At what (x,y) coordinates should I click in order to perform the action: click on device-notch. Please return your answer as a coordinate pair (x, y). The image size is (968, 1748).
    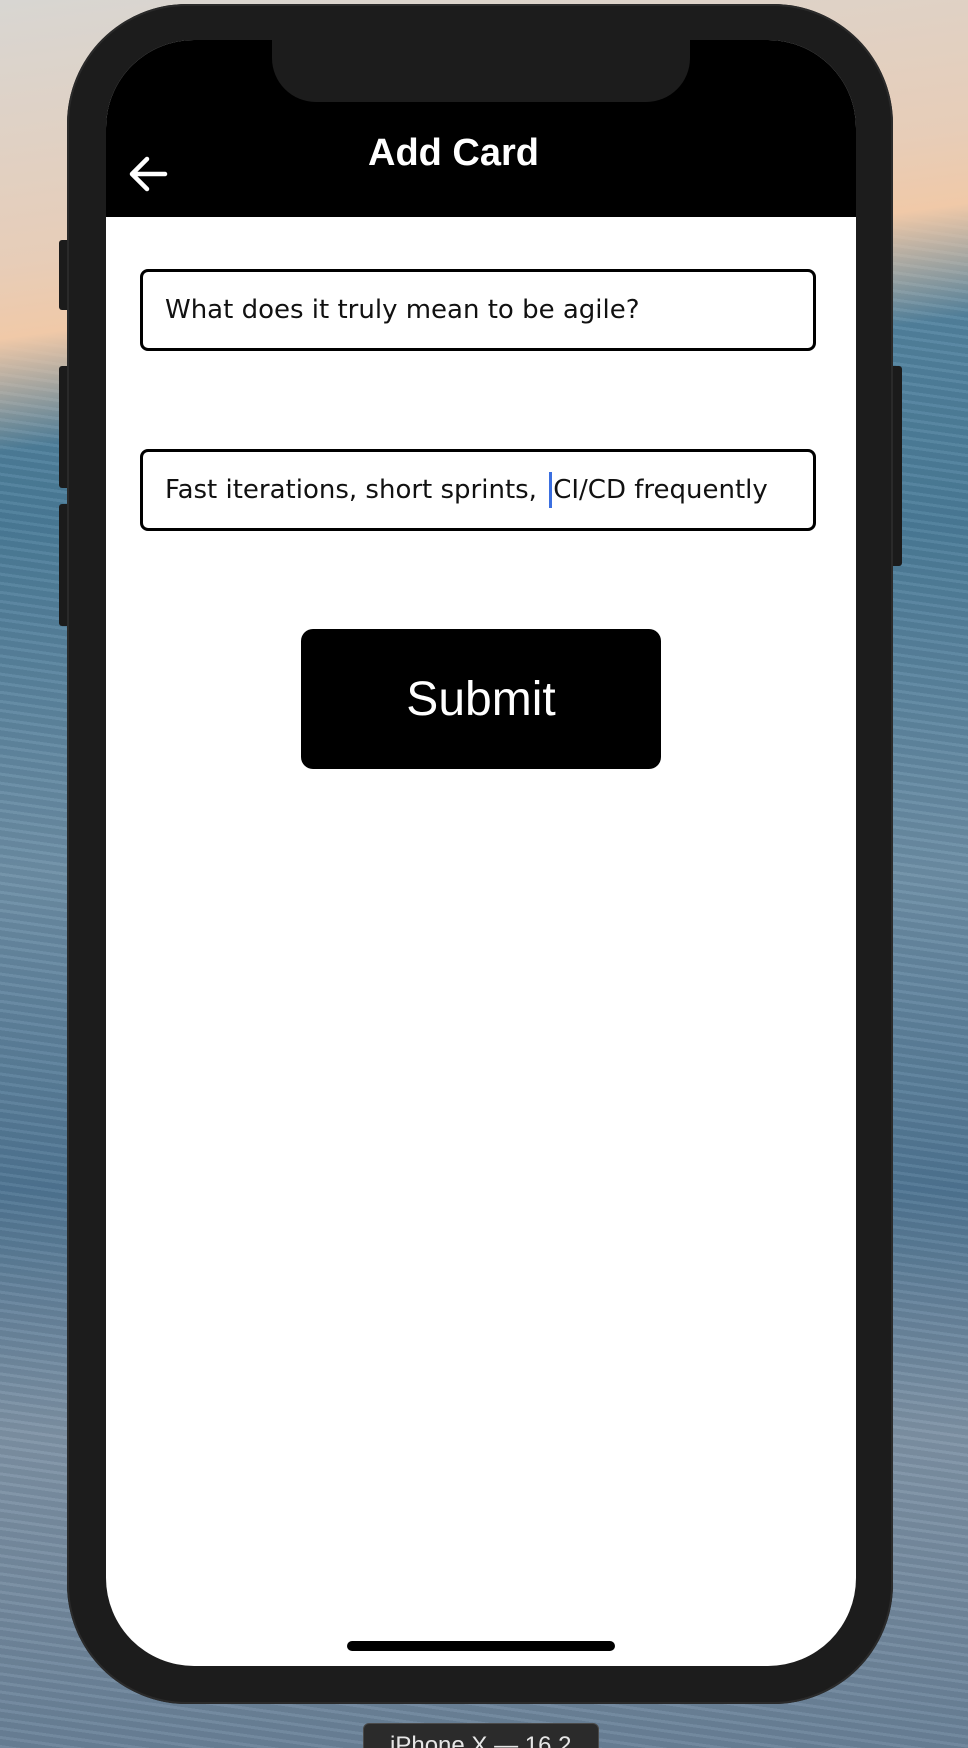
    Looking at the image, I should click on (481, 71).